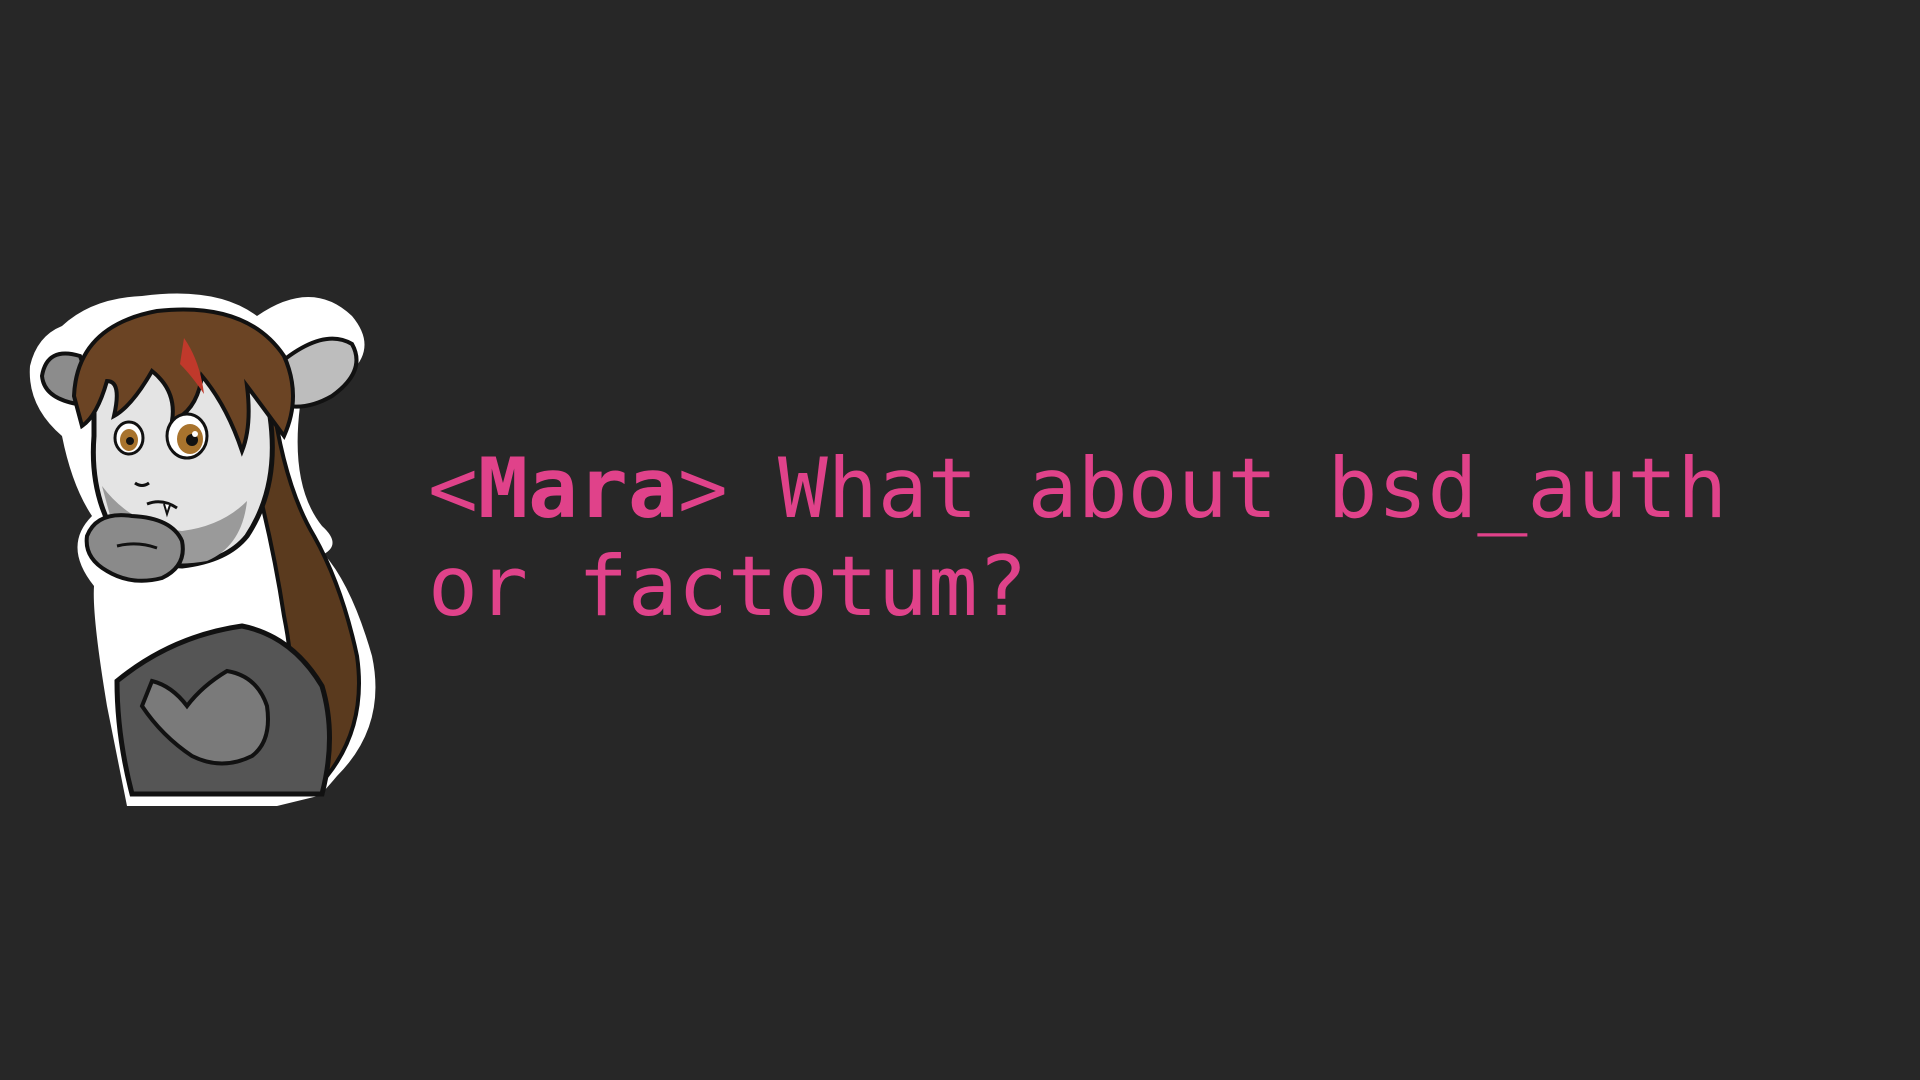 The height and width of the screenshot is (1080, 1920). What do you see at coordinates (577, 488) in the screenshot?
I see `speaker-name: Mara` at bounding box center [577, 488].